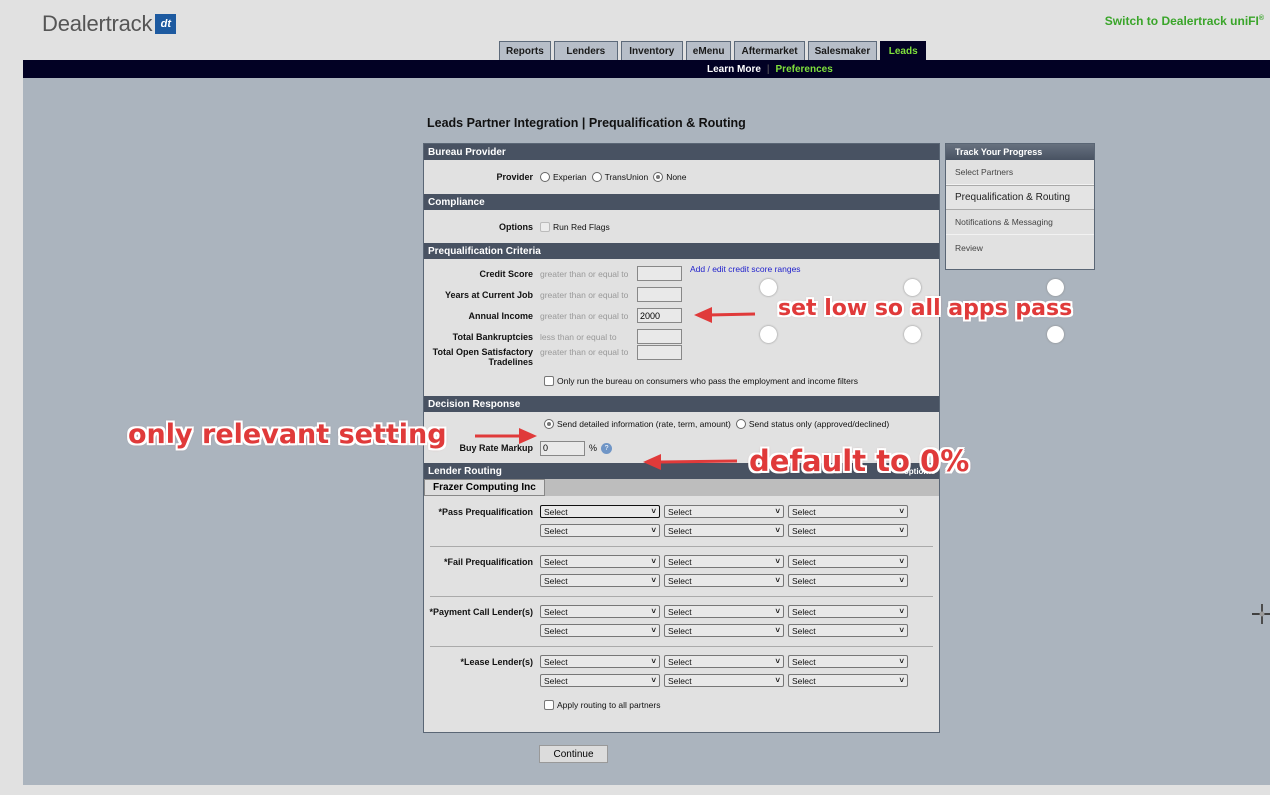 Image resolution: width=1270 pixels, height=795 pixels. Describe the element at coordinates (573, 754) in the screenshot. I see `continue-button: Continue` at that location.